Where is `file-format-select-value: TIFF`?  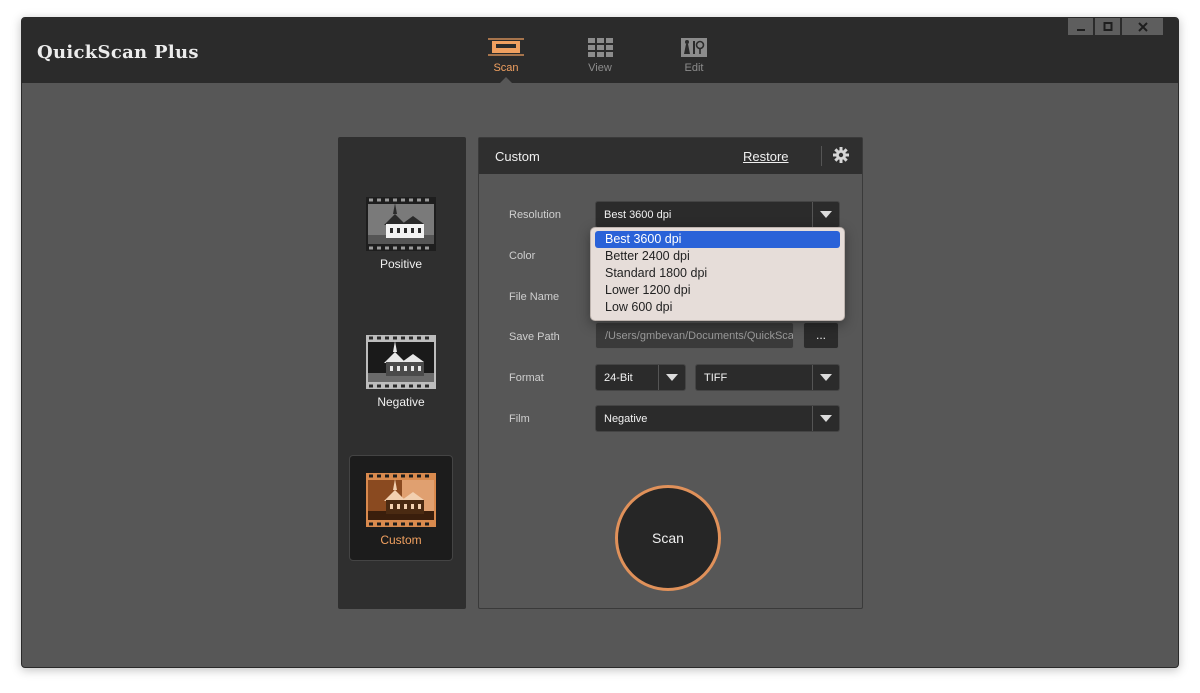
file-format-select-value: TIFF is located at coordinates (716, 378).